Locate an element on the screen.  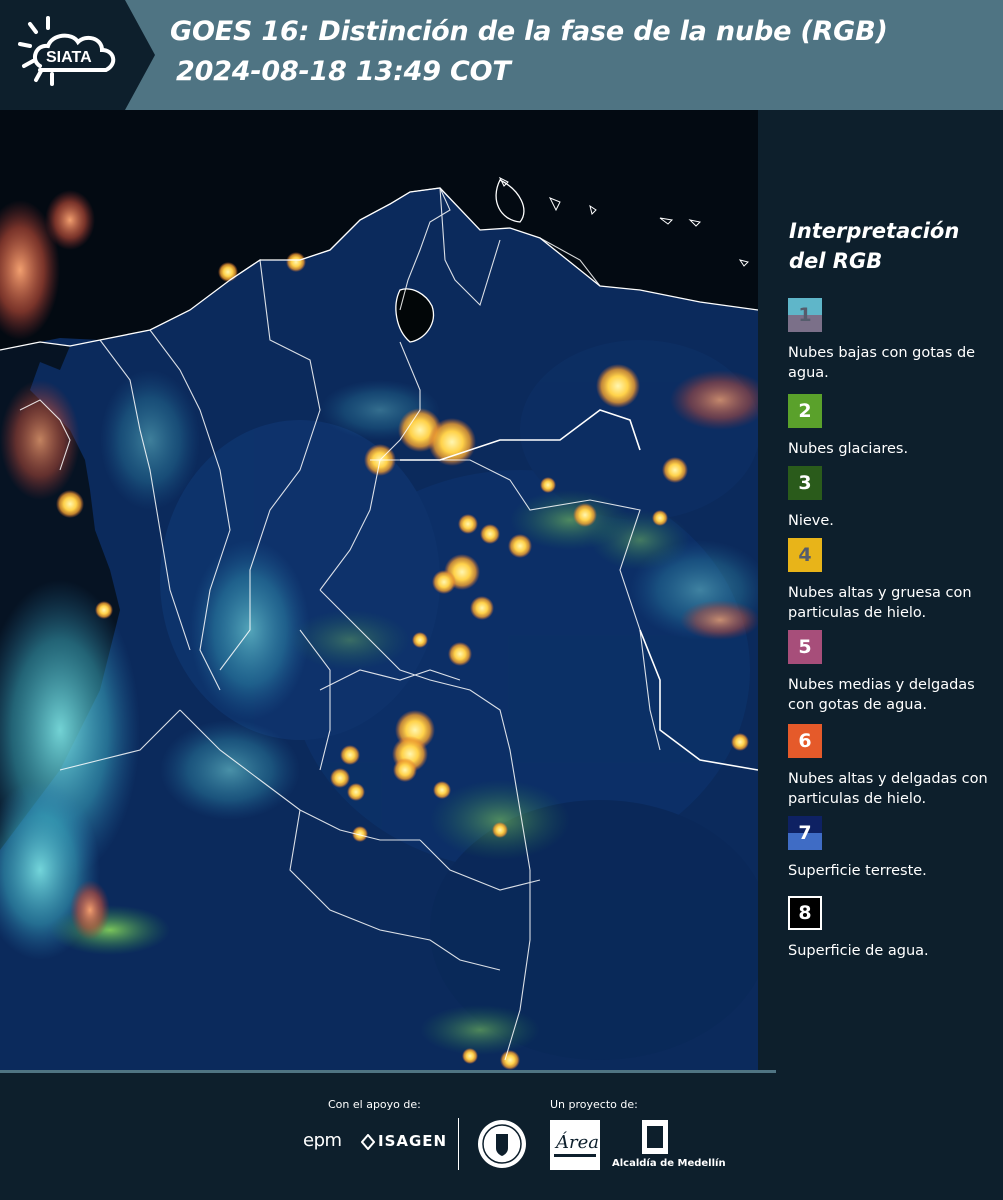
legend-label-8: Superficie de agua. is located at coordinates (858, 951).